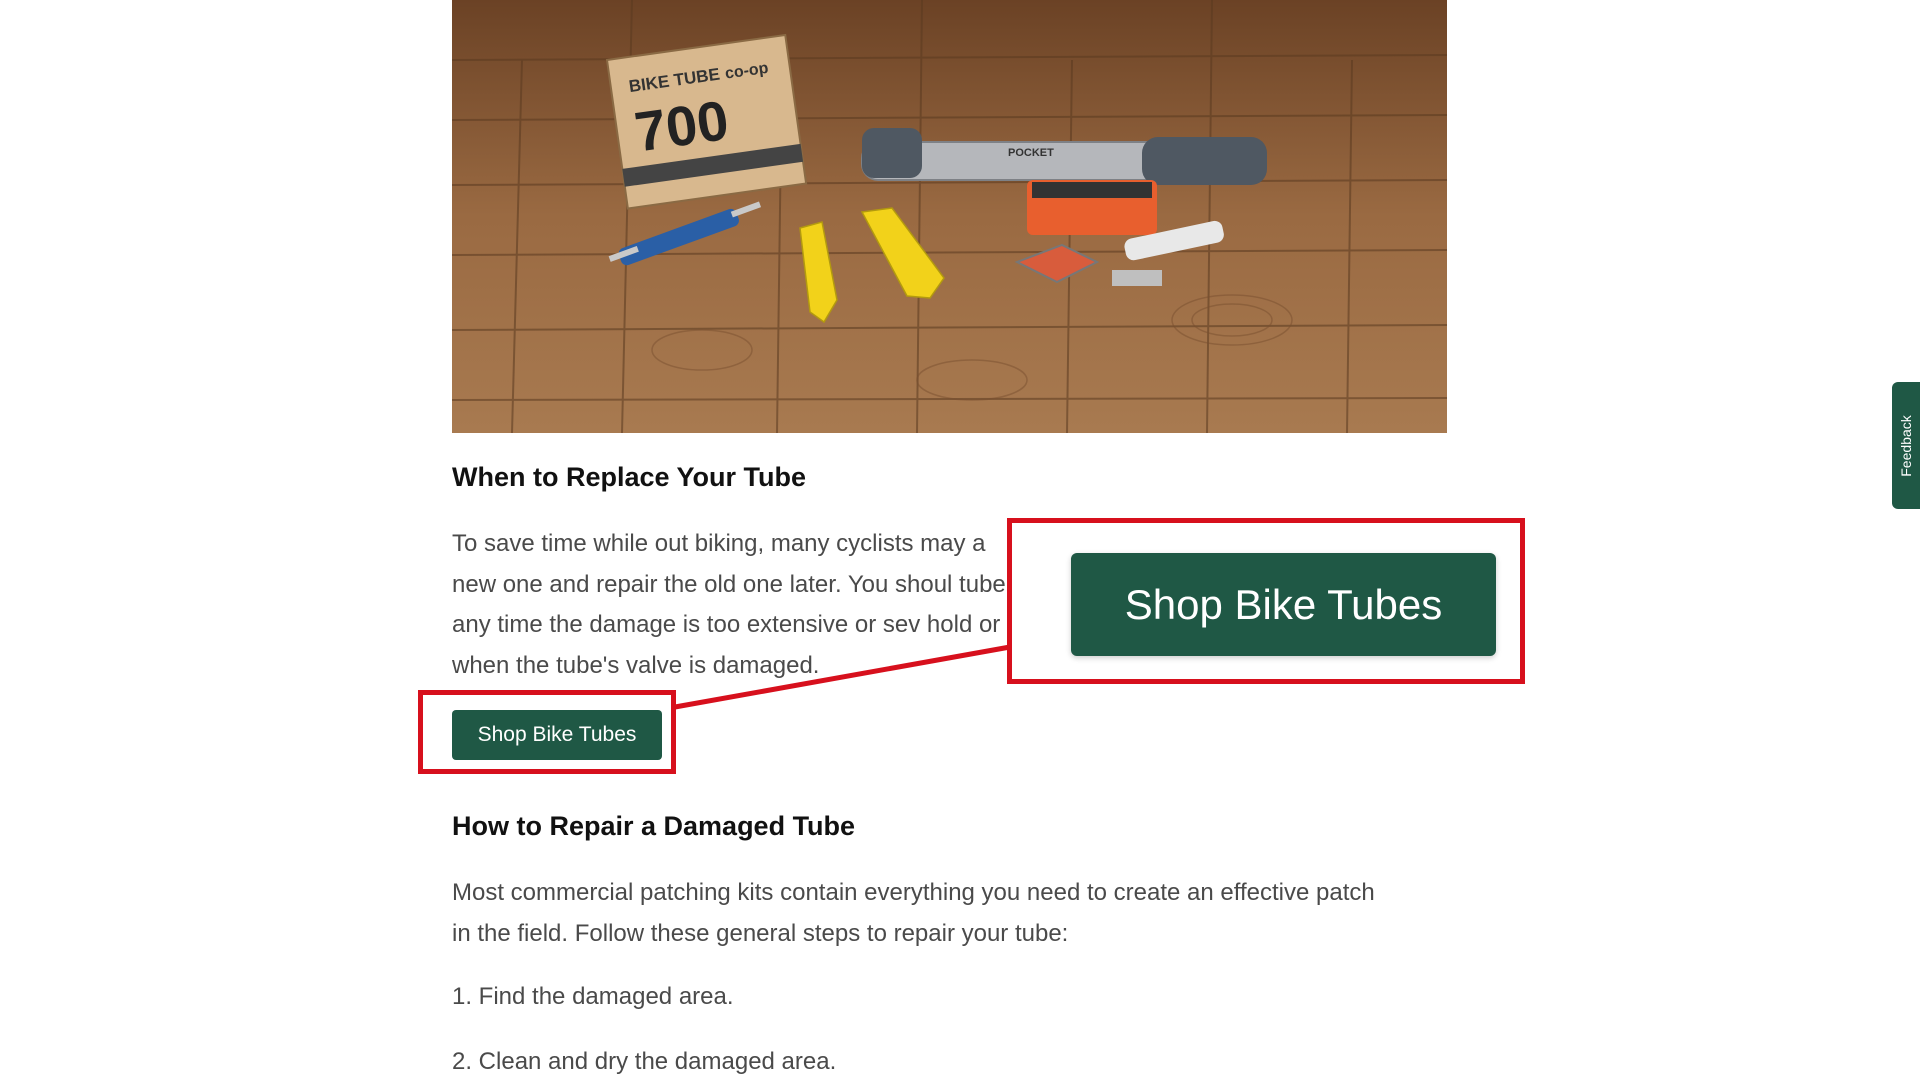 This screenshot has width=1920, height=1080. I want to click on bike-tube-box: BIKE TUBE 700 co-op, so click(706, 121).